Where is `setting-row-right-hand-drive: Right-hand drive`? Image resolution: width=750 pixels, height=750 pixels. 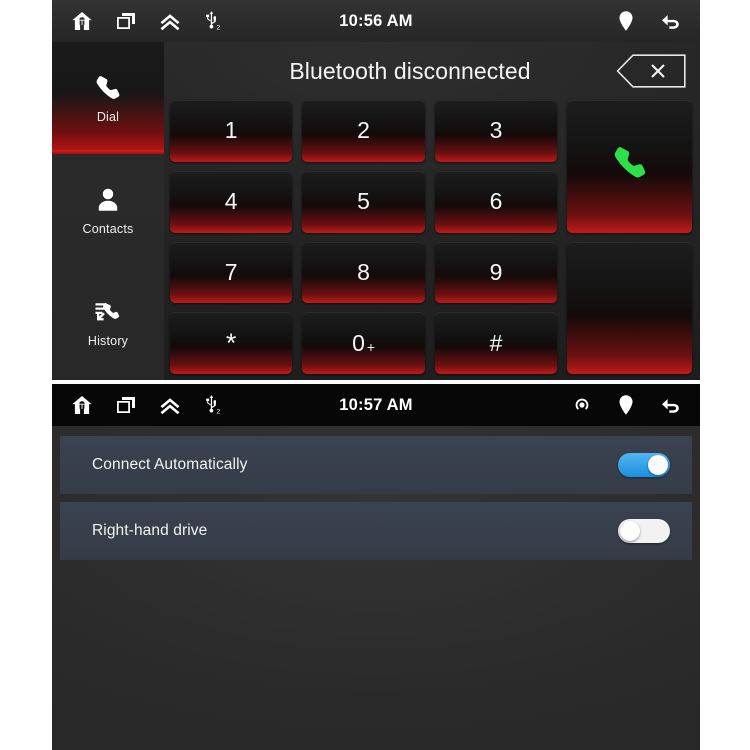 setting-row-right-hand-drive: Right-hand drive is located at coordinates (376, 531).